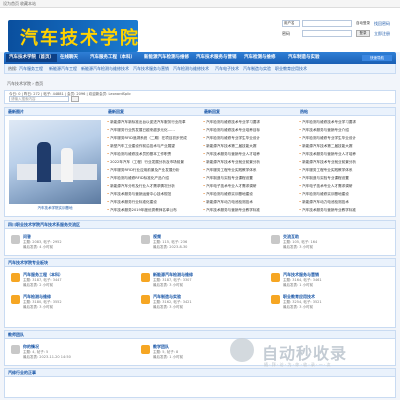  Describe the element at coordinates (382, 34) in the screenshot. I see `register-link: 立即注册` at that location.